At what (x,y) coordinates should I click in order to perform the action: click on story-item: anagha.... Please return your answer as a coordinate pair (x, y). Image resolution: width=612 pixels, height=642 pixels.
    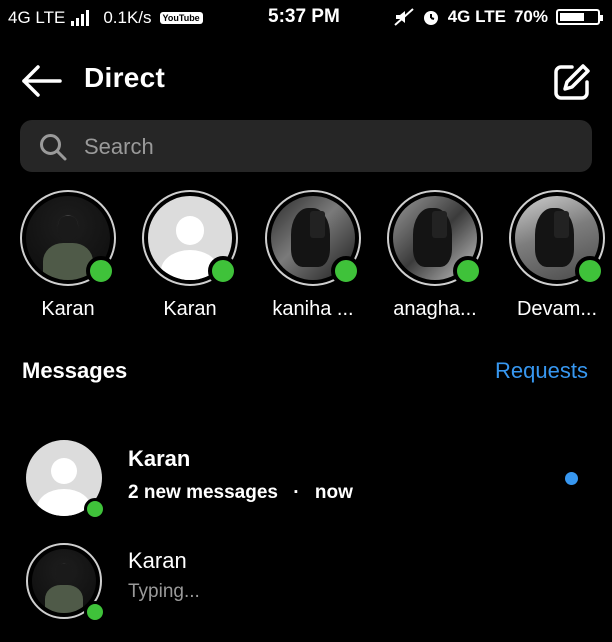
    Looking at the image, I should click on (435, 255).